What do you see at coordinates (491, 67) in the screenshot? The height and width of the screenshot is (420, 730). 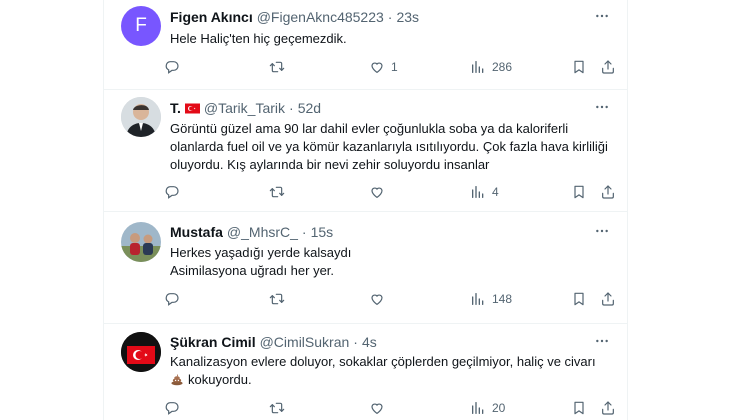 I see `views-button: 286` at bounding box center [491, 67].